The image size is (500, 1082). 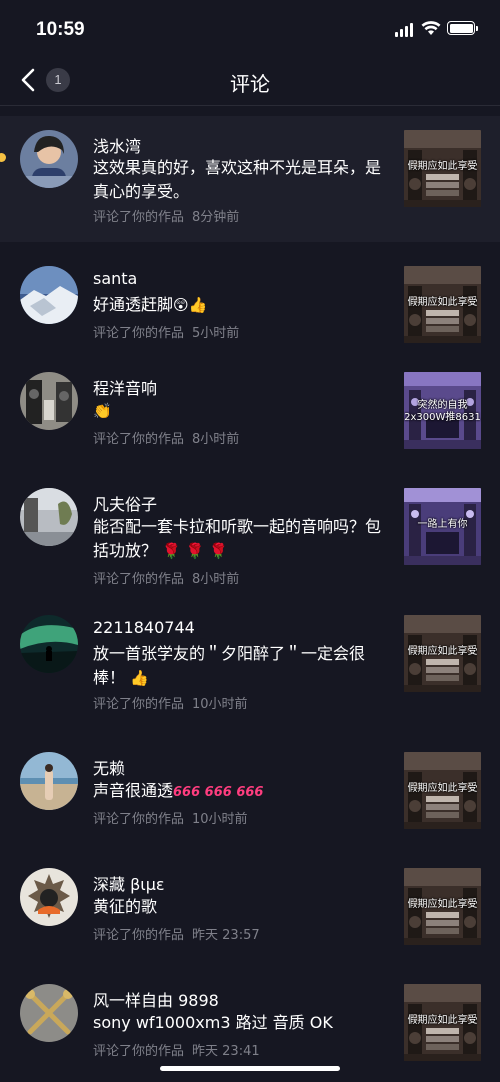 I want to click on video-thumbnail: 一路上有你, so click(x=442, y=526).